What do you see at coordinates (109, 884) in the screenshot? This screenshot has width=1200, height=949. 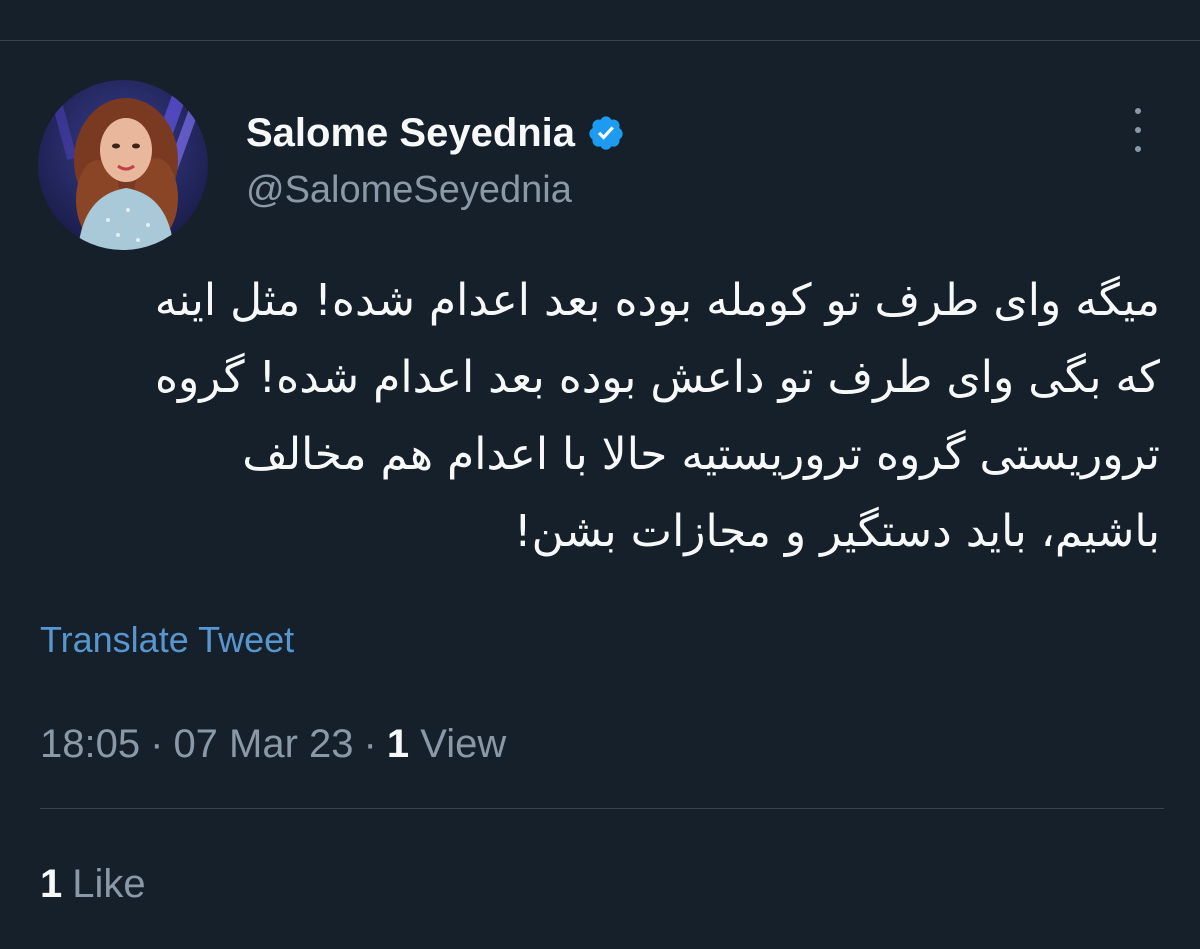 I see `likes-label: Like` at bounding box center [109, 884].